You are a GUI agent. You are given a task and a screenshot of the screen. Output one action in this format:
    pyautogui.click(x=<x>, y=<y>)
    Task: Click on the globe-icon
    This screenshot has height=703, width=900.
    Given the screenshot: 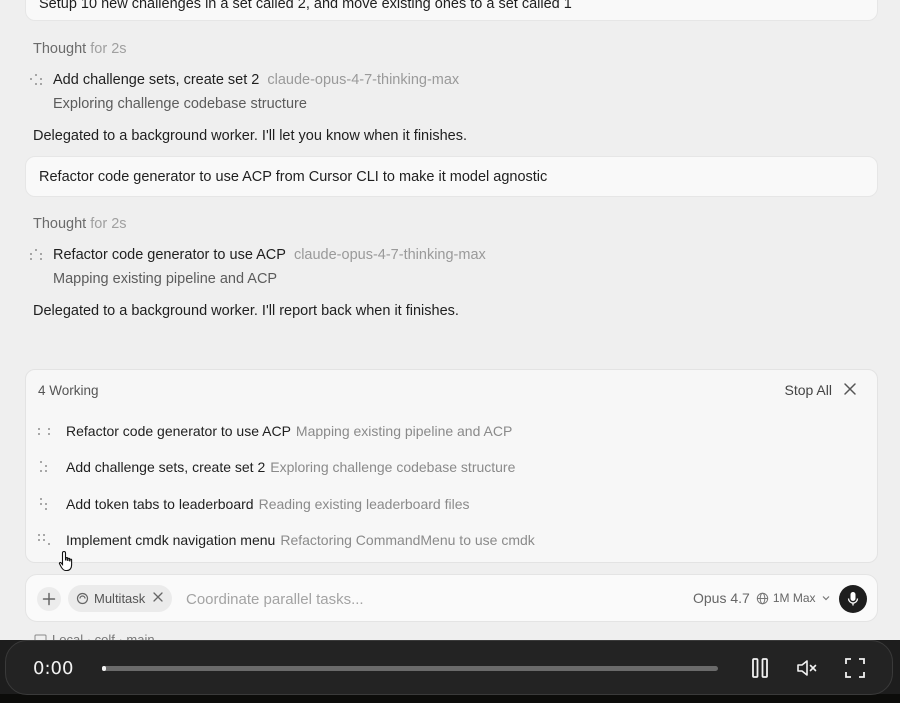 What is the action you would take?
    pyautogui.click(x=762, y=598)
    